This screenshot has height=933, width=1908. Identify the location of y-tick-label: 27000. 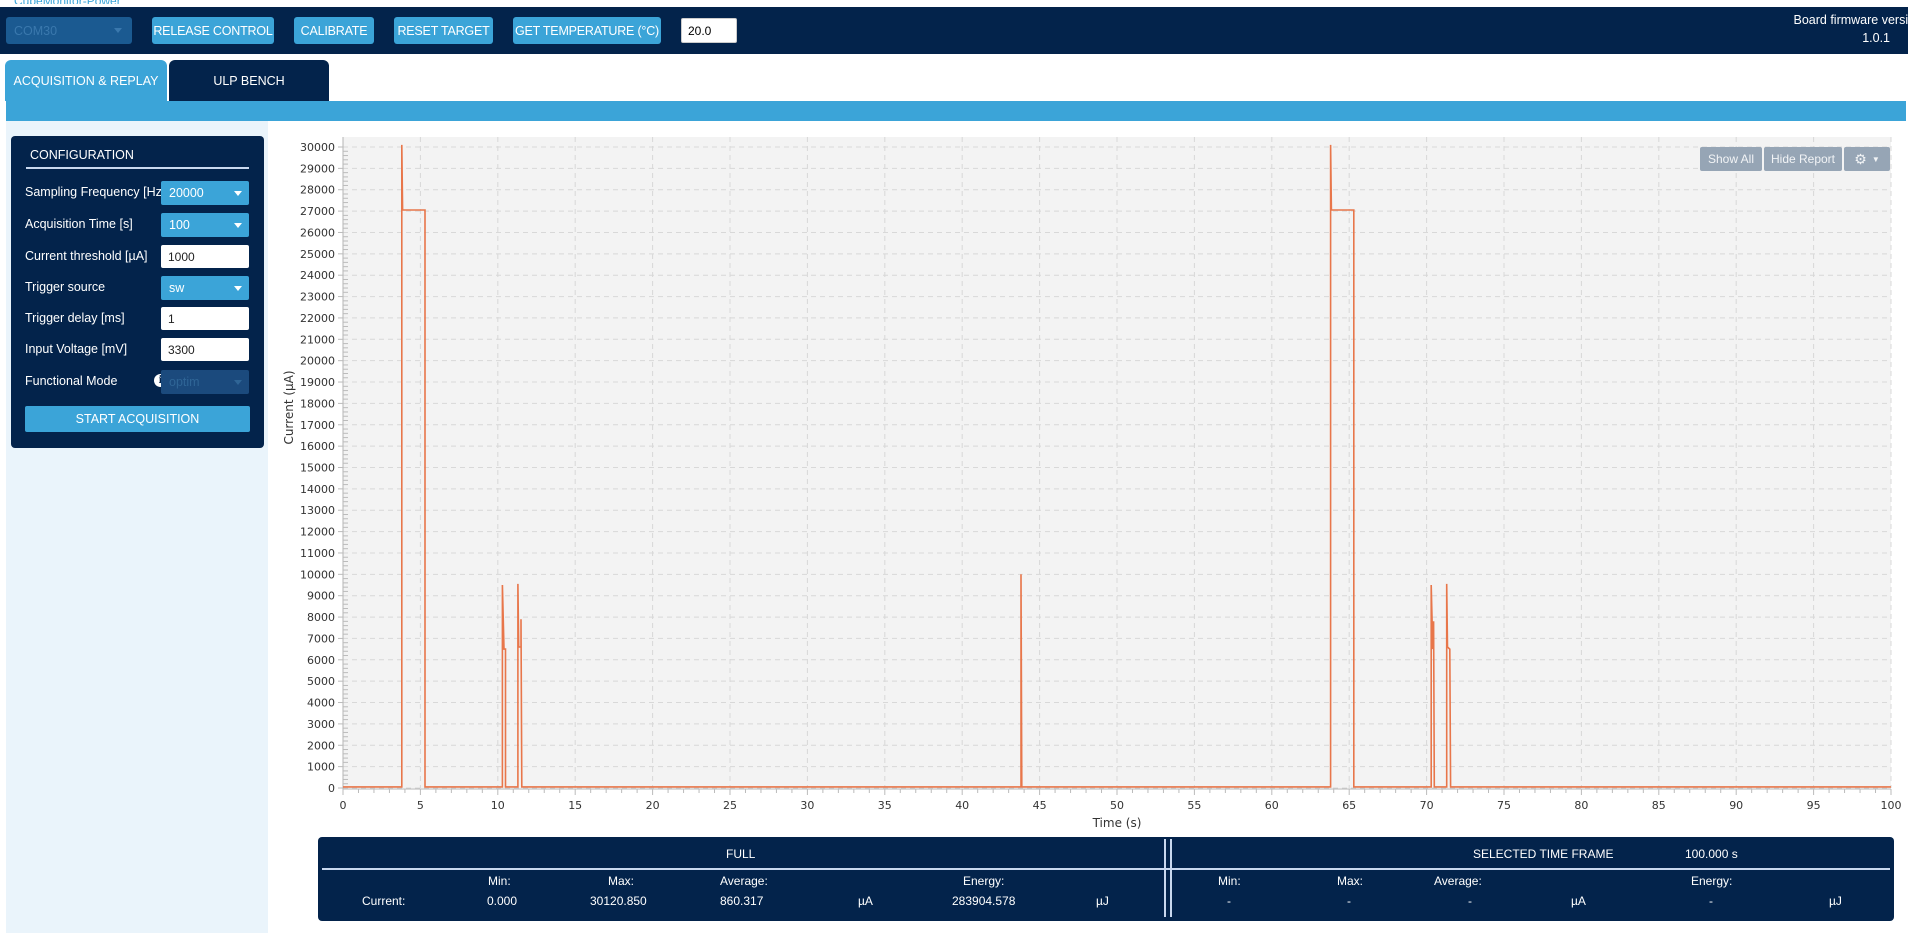
(317, 211).